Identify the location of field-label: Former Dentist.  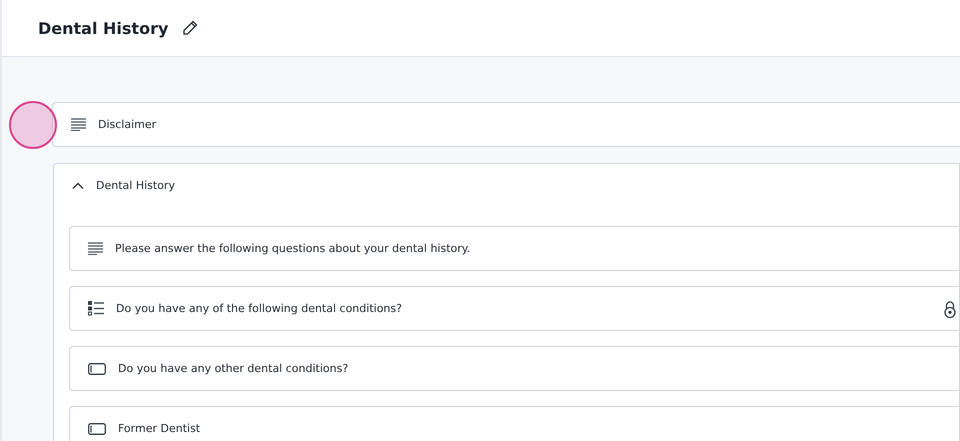
(159, 428).